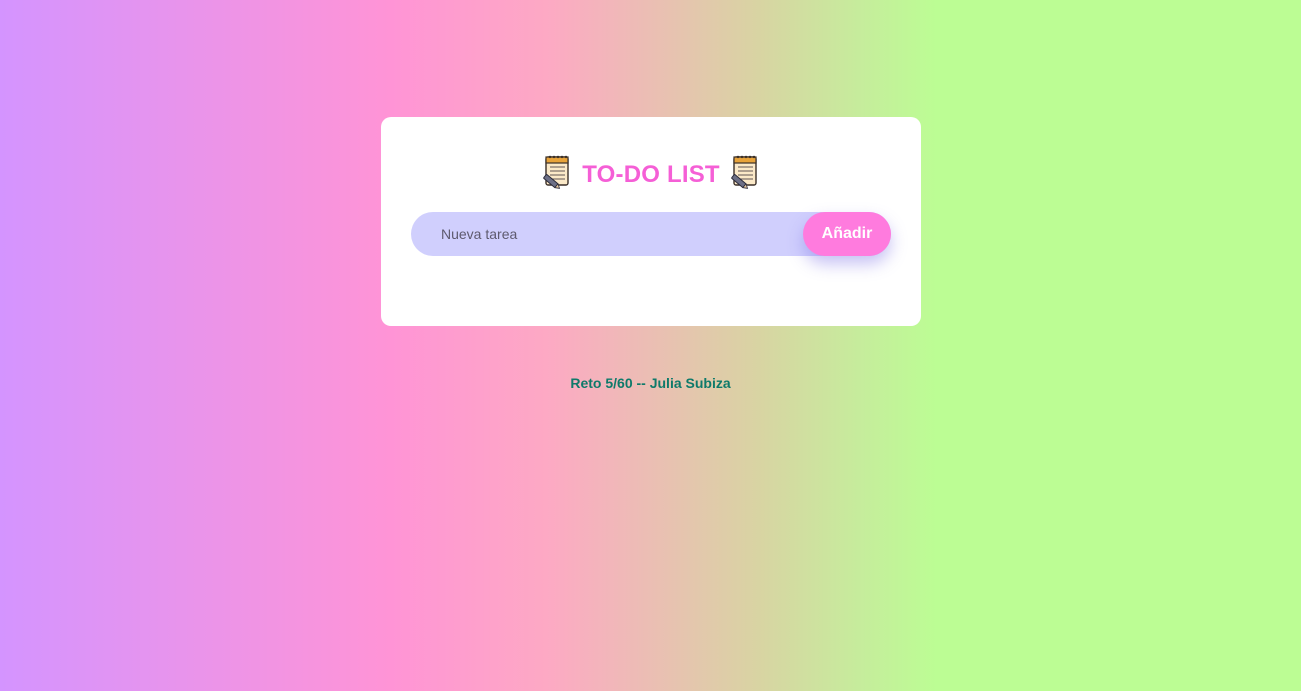 The width and height of the screenshot is (1301, 691). What do you see at coordinates (650, 383) in the screenshot?
I see `footer-credit: Reto 5/60 -- Julia Subiza` at bounding box center [650, 383].